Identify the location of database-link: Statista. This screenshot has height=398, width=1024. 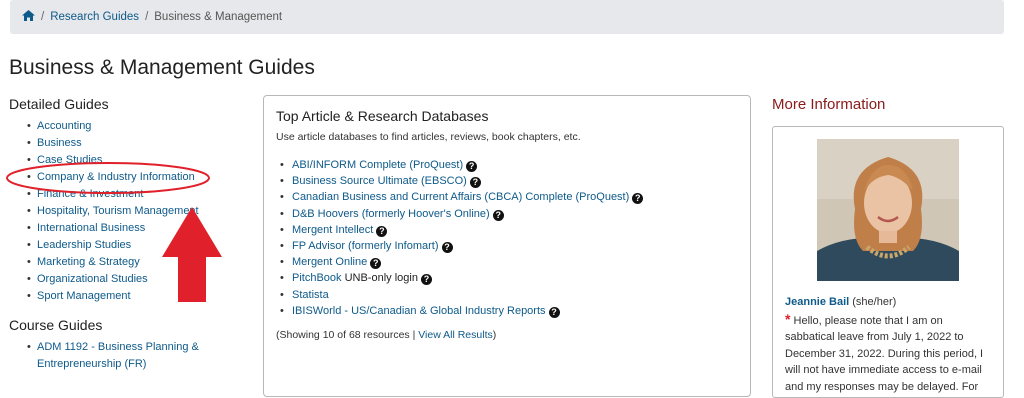
(310, 295).